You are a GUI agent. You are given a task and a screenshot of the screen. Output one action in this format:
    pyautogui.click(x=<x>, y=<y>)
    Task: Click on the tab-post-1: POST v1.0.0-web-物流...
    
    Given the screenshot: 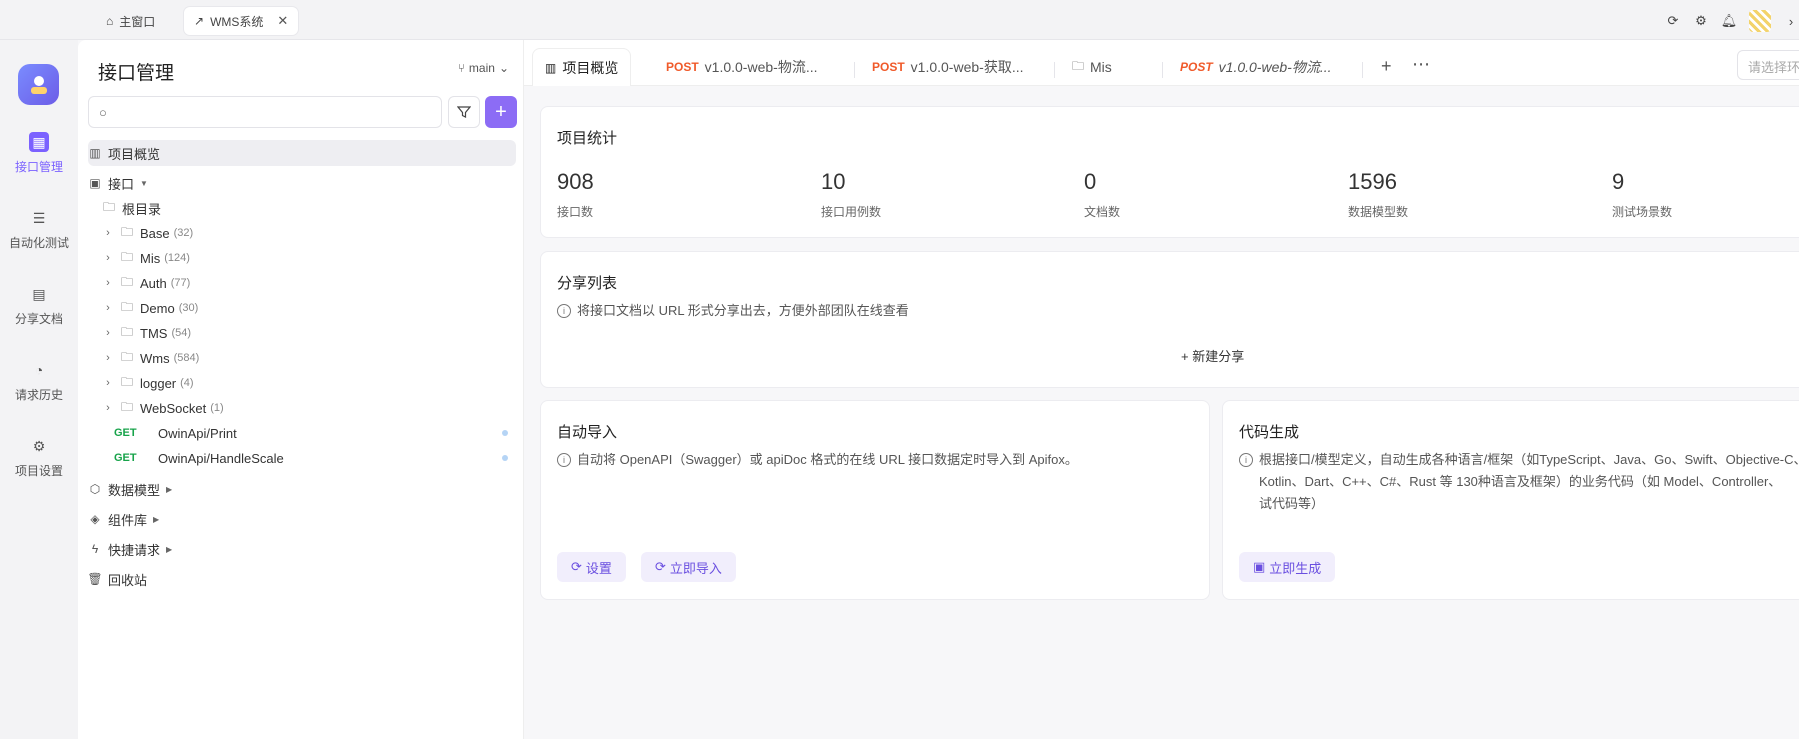 What is the action you would take?
    pyautogui.click(x=742, y=67)
    